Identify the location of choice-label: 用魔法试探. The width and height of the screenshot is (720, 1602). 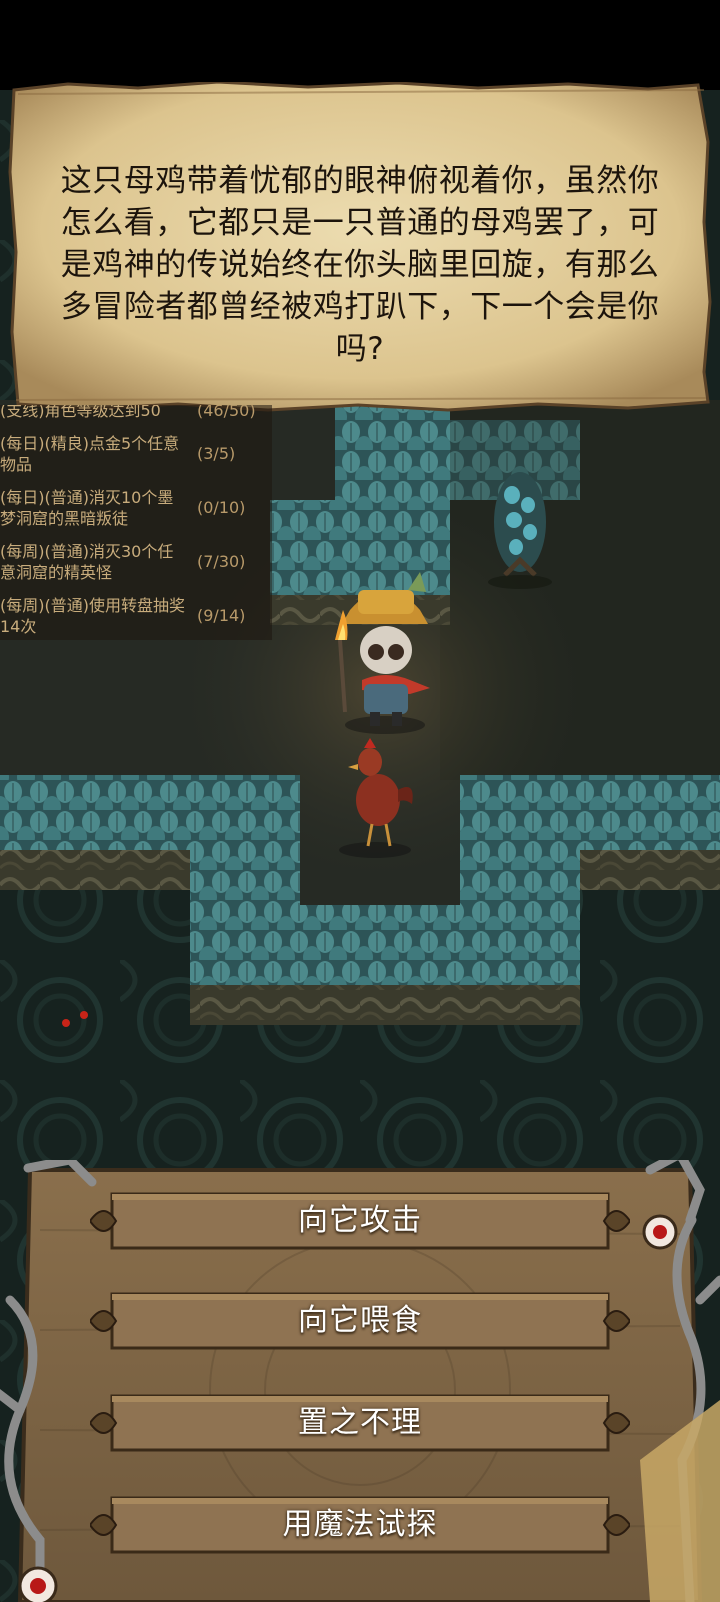
(360, 1524).